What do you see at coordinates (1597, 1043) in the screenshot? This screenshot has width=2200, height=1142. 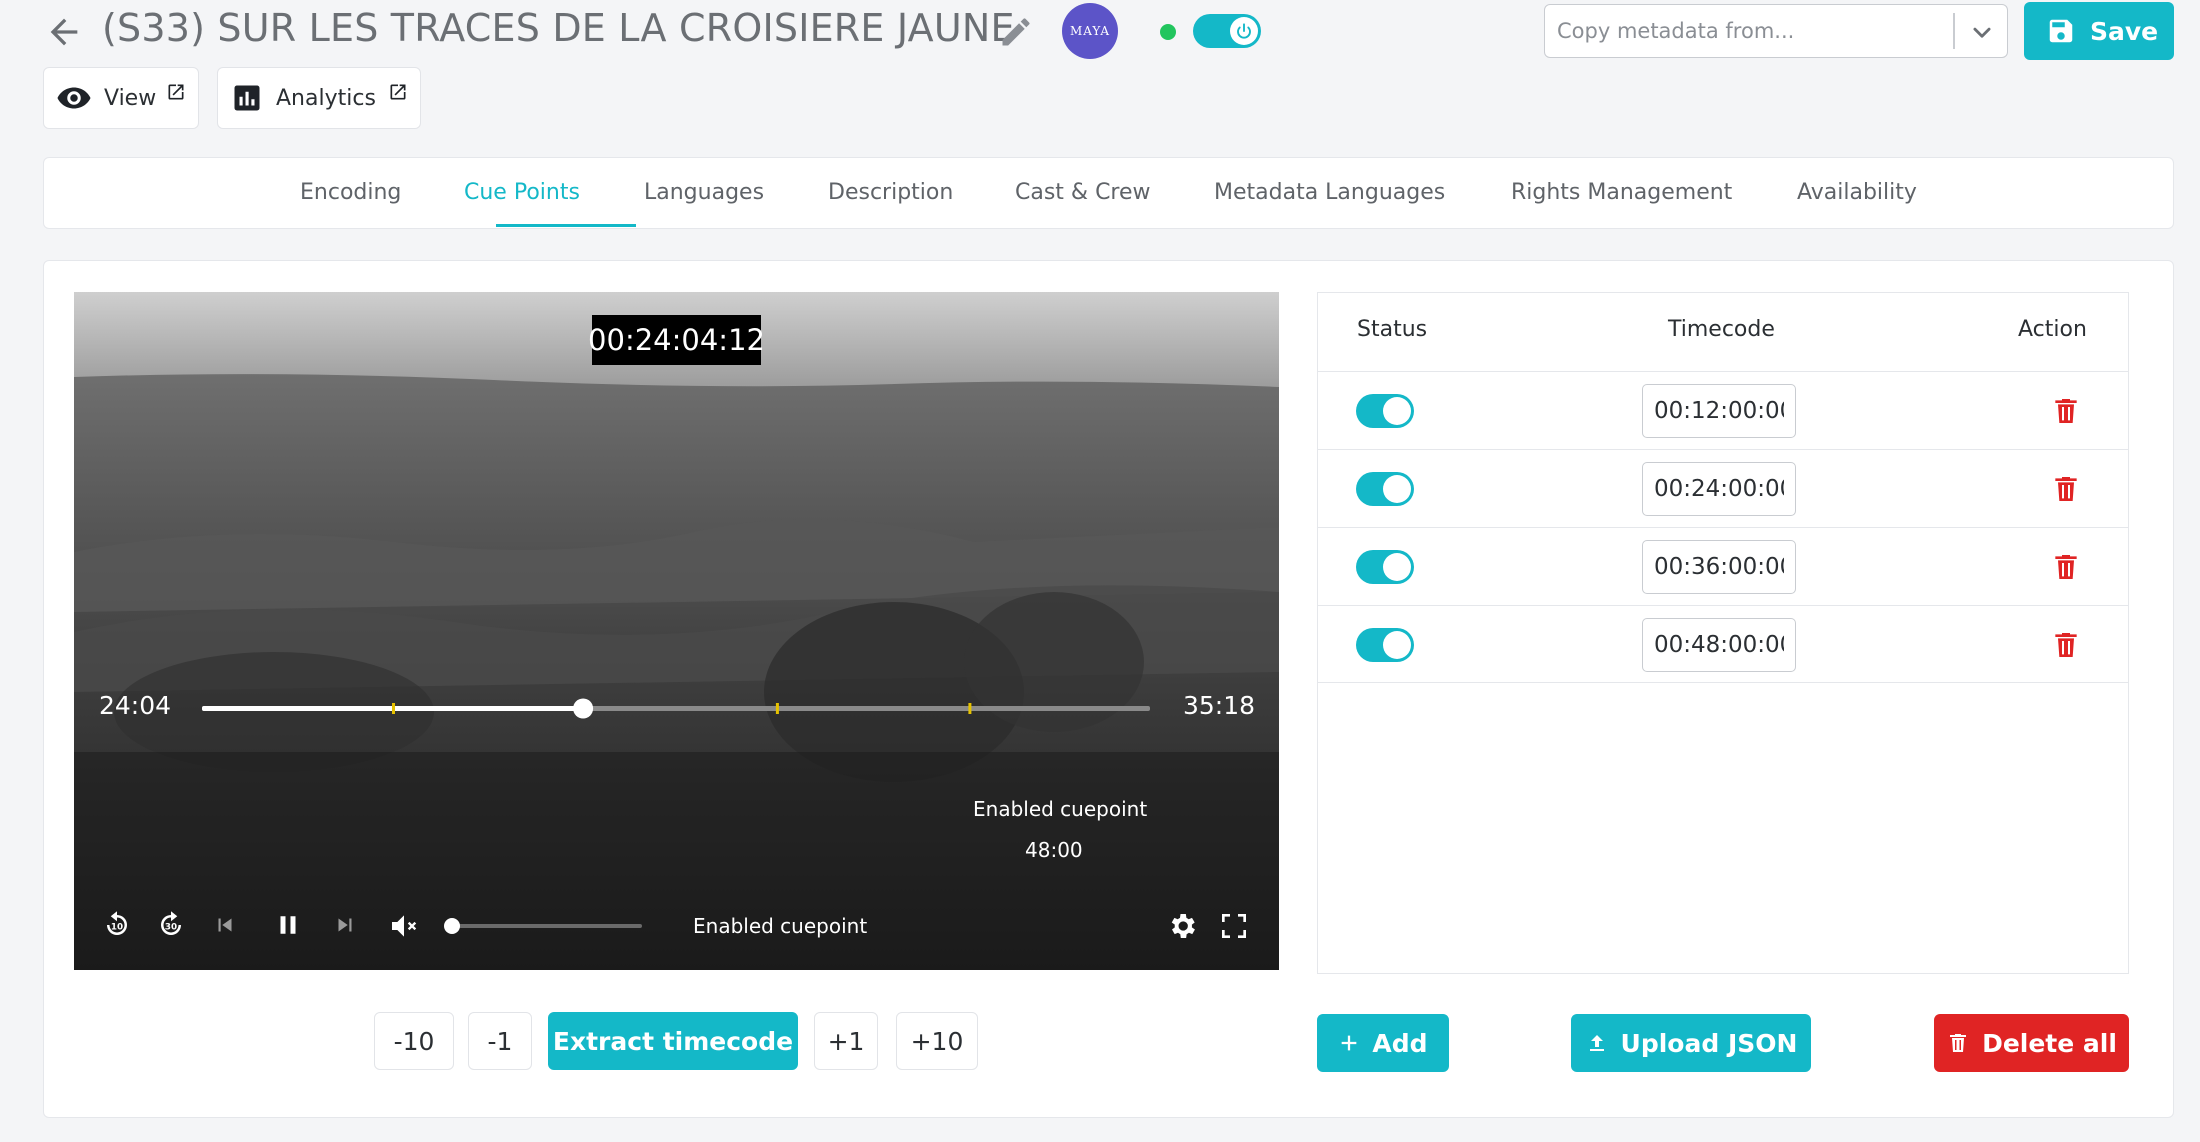 I see `upload-icon` at bounding box center [1597, 1043].